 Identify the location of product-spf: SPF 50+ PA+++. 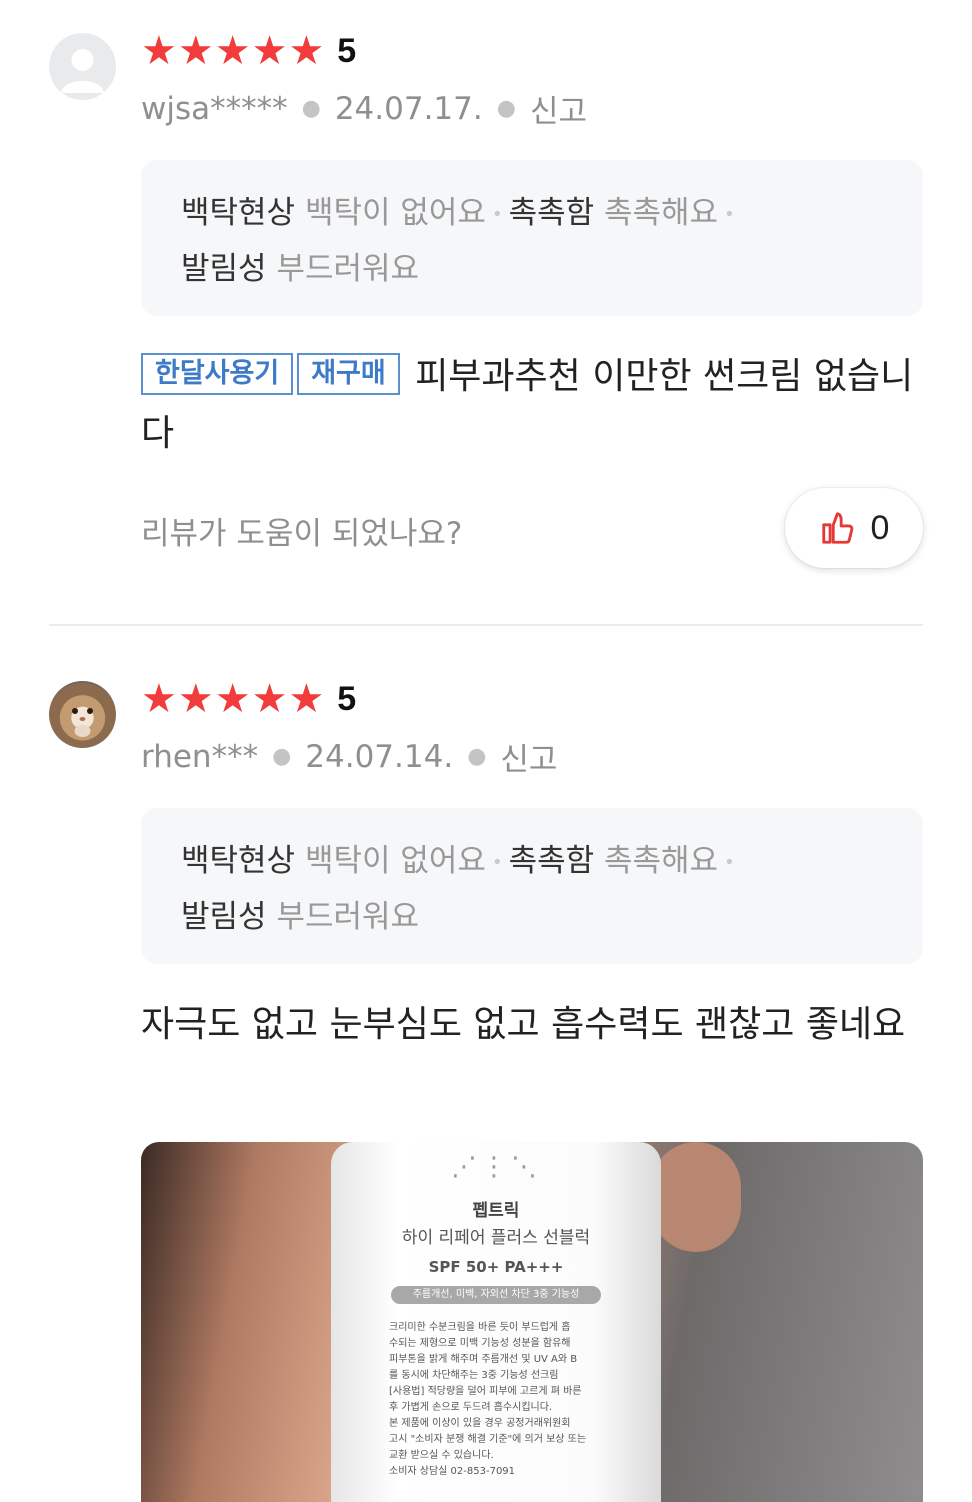
(496, 1267).